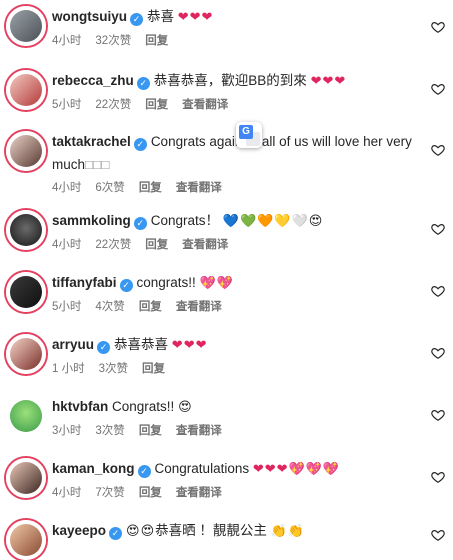 The width and height of the screenshot is (453, 560). What do you see at coordinates (113, 41) in the screenshot?
I see `comment-likes: 32次赞` at bounding box center [113, 41].